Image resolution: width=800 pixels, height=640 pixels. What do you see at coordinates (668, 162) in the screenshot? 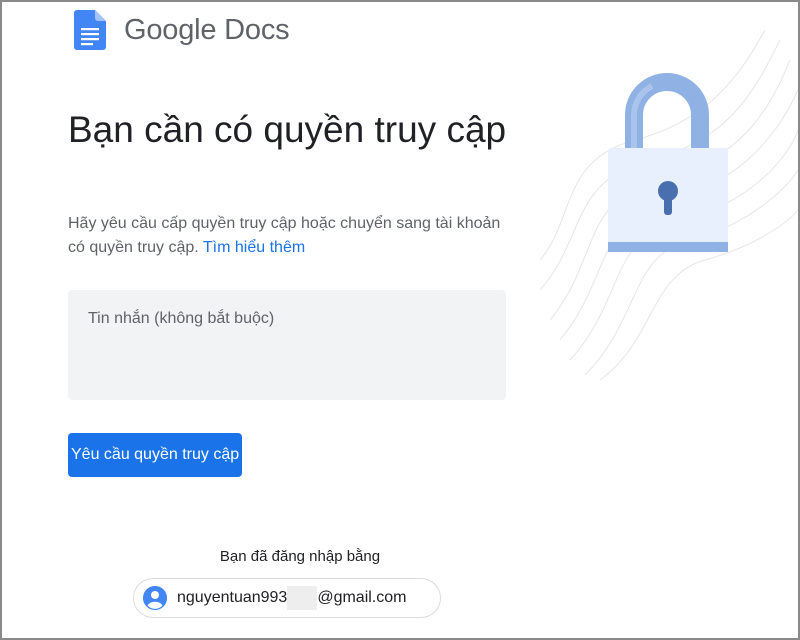
I see `padlock-icon` at bounding box center [668, 162].